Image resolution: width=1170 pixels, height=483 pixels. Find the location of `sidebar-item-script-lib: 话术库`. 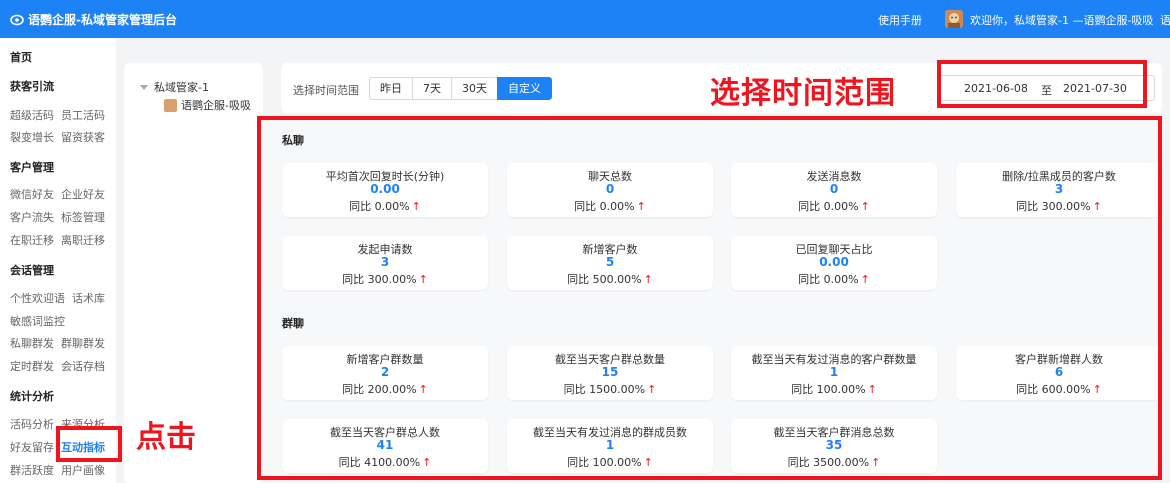

sidebar-item-script-lib: 话术库 is located at coordinates (88, 298).